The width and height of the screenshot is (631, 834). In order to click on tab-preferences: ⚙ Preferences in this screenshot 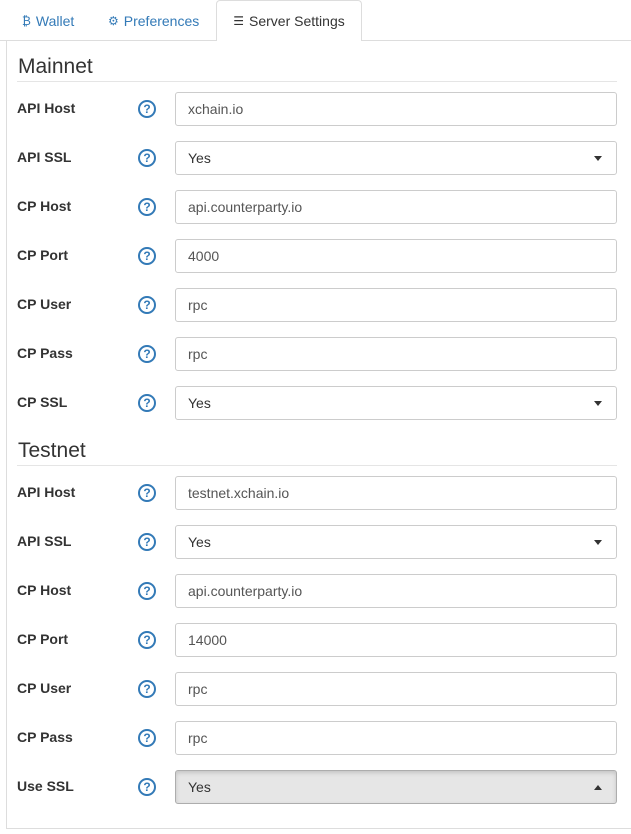, I will do `click(153, 20)`.